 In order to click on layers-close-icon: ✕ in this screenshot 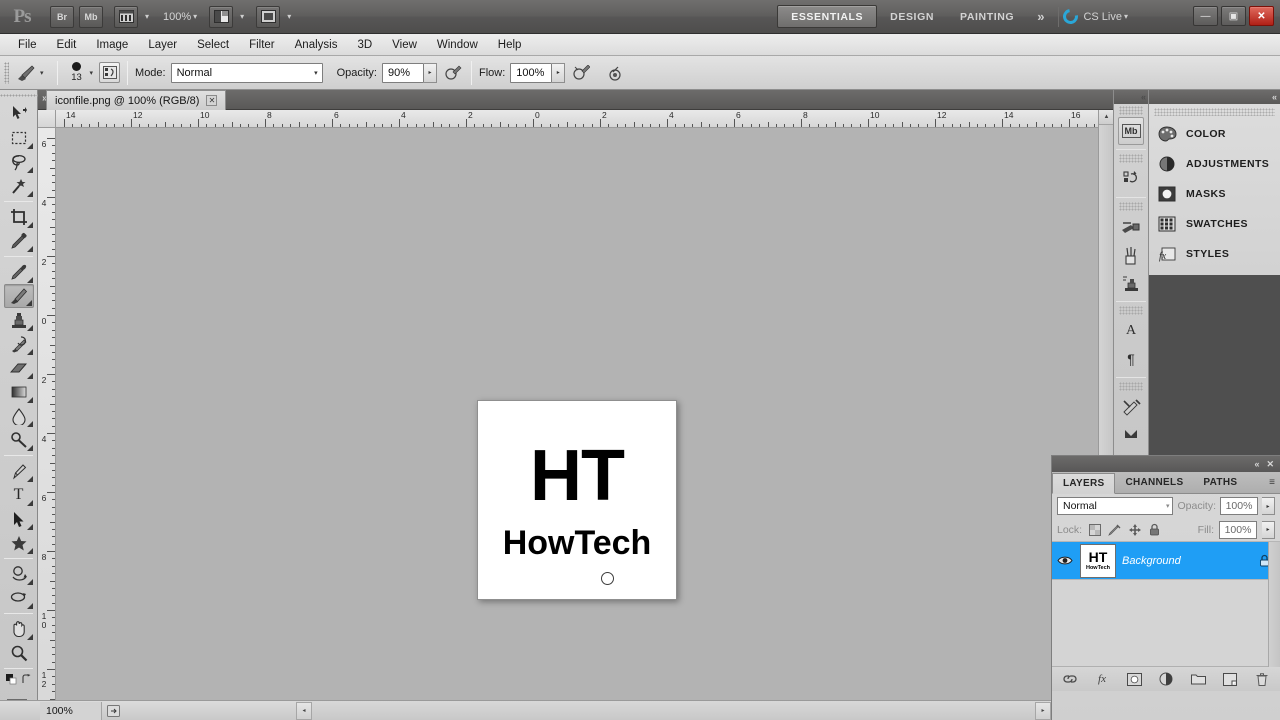, I will do `click(1269, 464)`.